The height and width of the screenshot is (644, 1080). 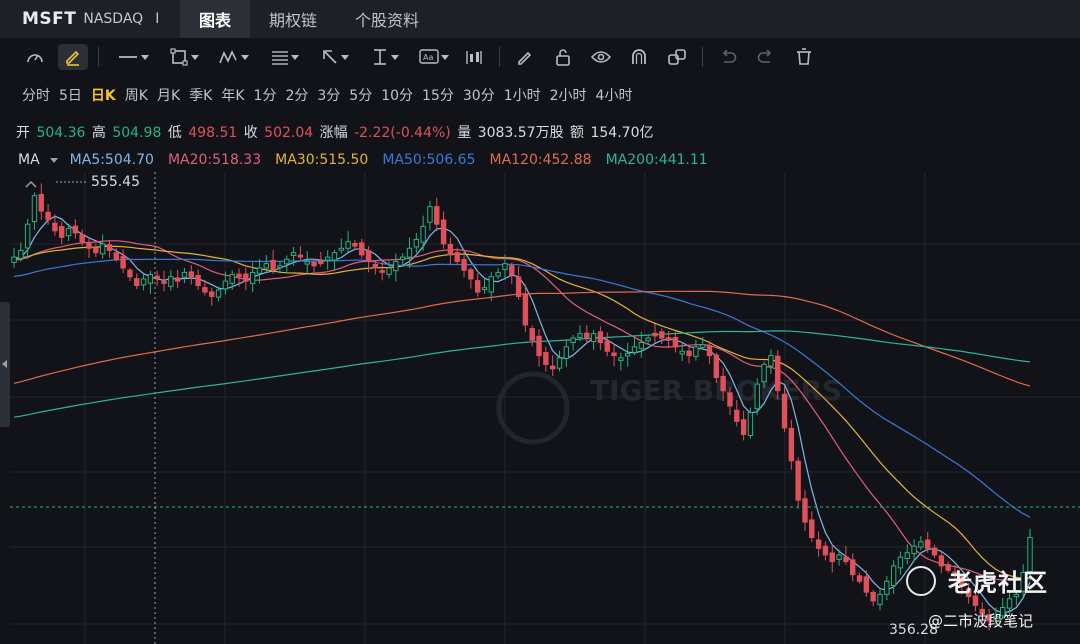 I want to click on period-monthly: 月K, so click(x=168, y=95).